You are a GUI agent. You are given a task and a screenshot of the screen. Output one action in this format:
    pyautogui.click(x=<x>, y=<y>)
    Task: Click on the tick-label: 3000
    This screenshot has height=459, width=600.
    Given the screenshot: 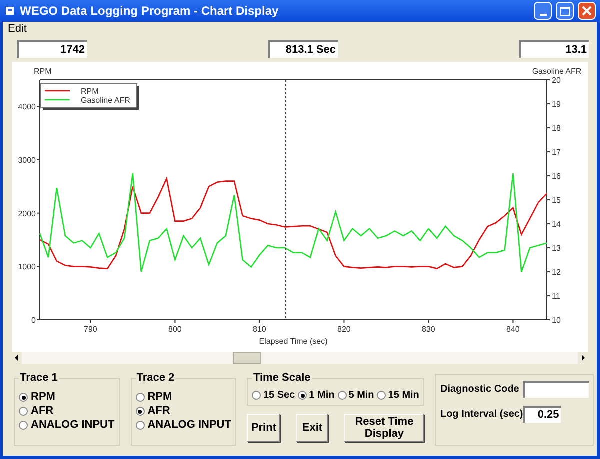 What is the action you would take?
    pyautogui.click(x=27, y=160)
    